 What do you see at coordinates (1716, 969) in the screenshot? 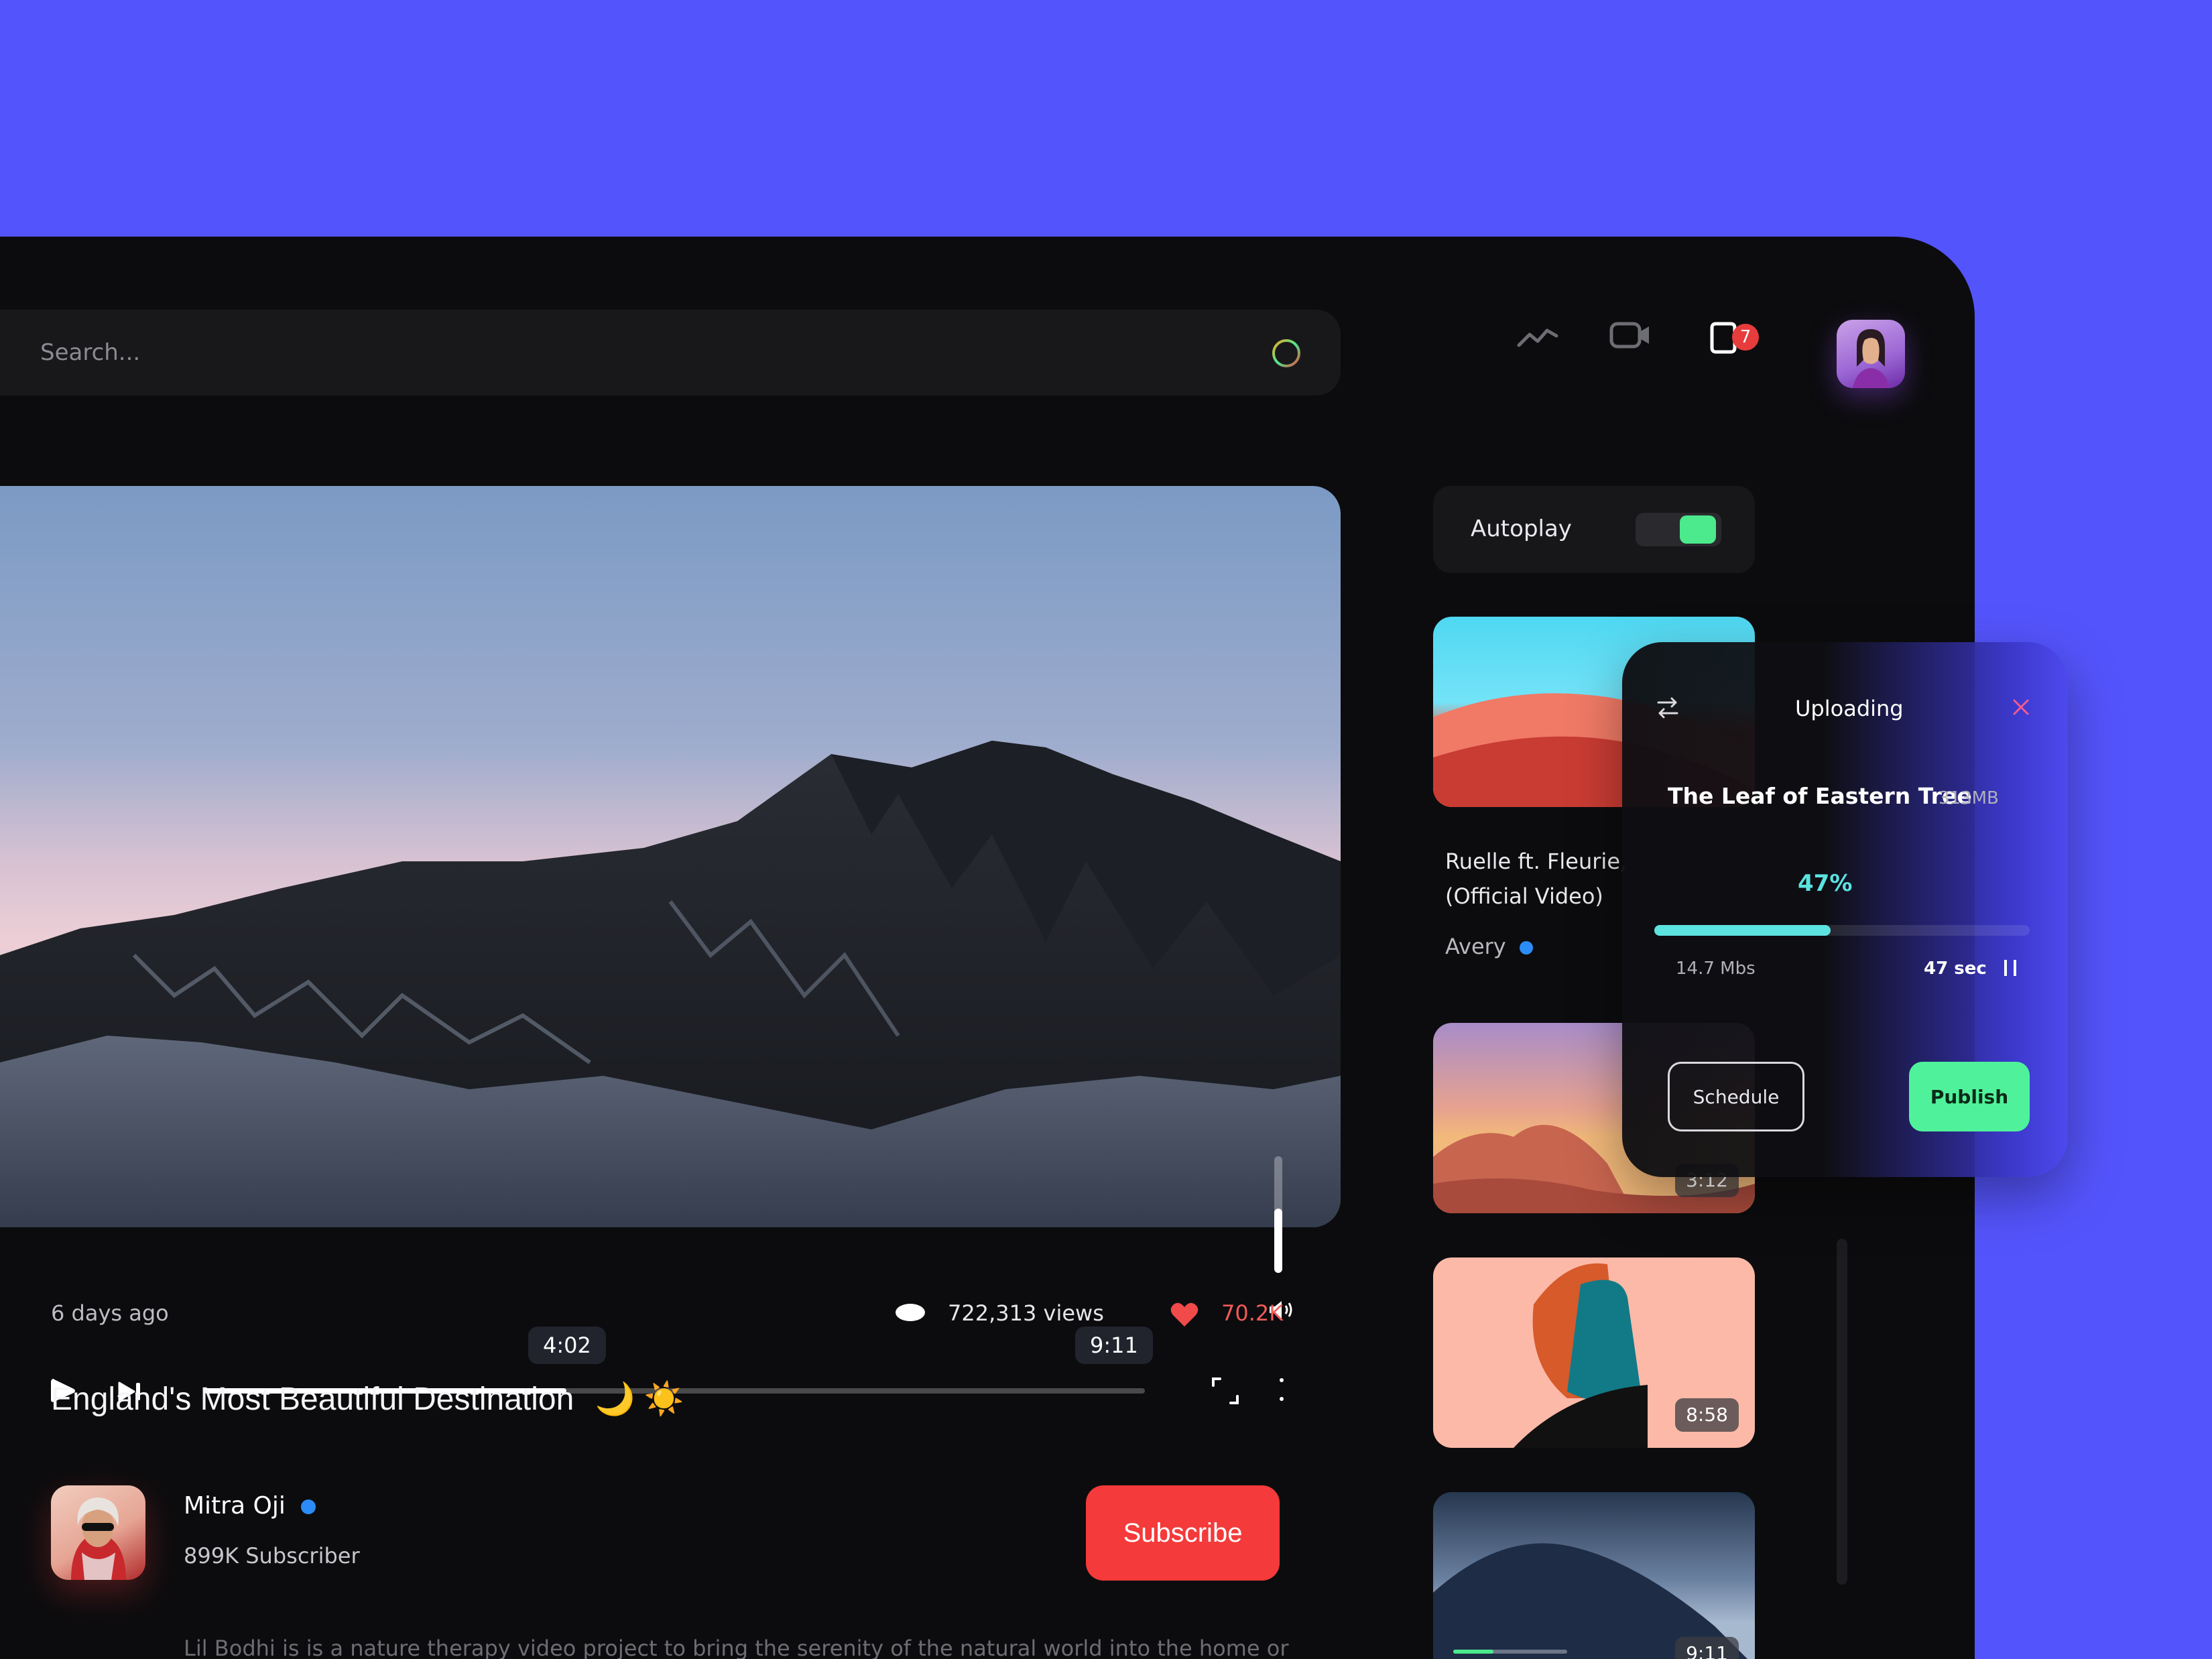
I see `upload-speed: 14.7 Mbs` at bounding box center [1716, 969].